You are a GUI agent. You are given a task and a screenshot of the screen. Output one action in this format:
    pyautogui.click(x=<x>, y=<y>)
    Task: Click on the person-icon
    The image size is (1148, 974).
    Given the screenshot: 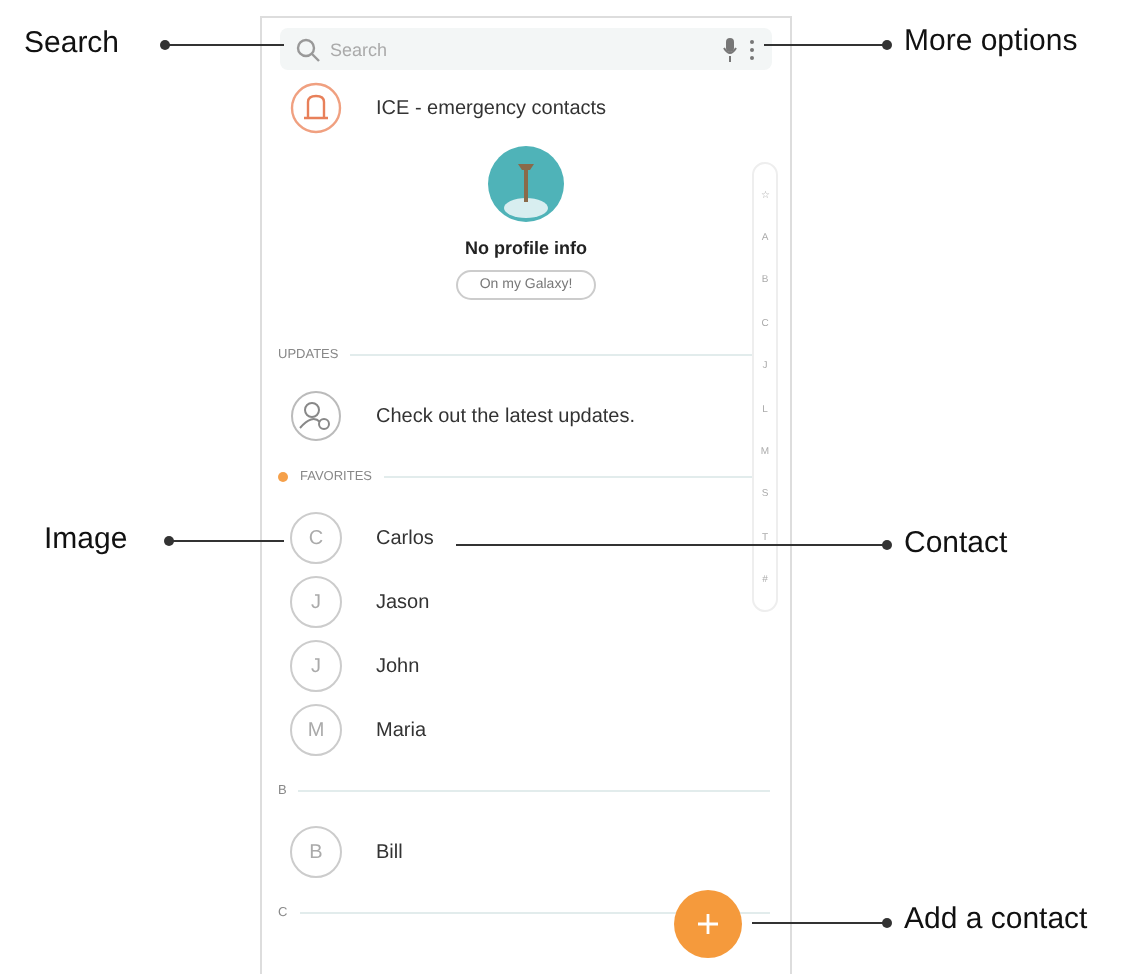 What is the action you would take?
    pyautogui.click(x=316, y=416)
    